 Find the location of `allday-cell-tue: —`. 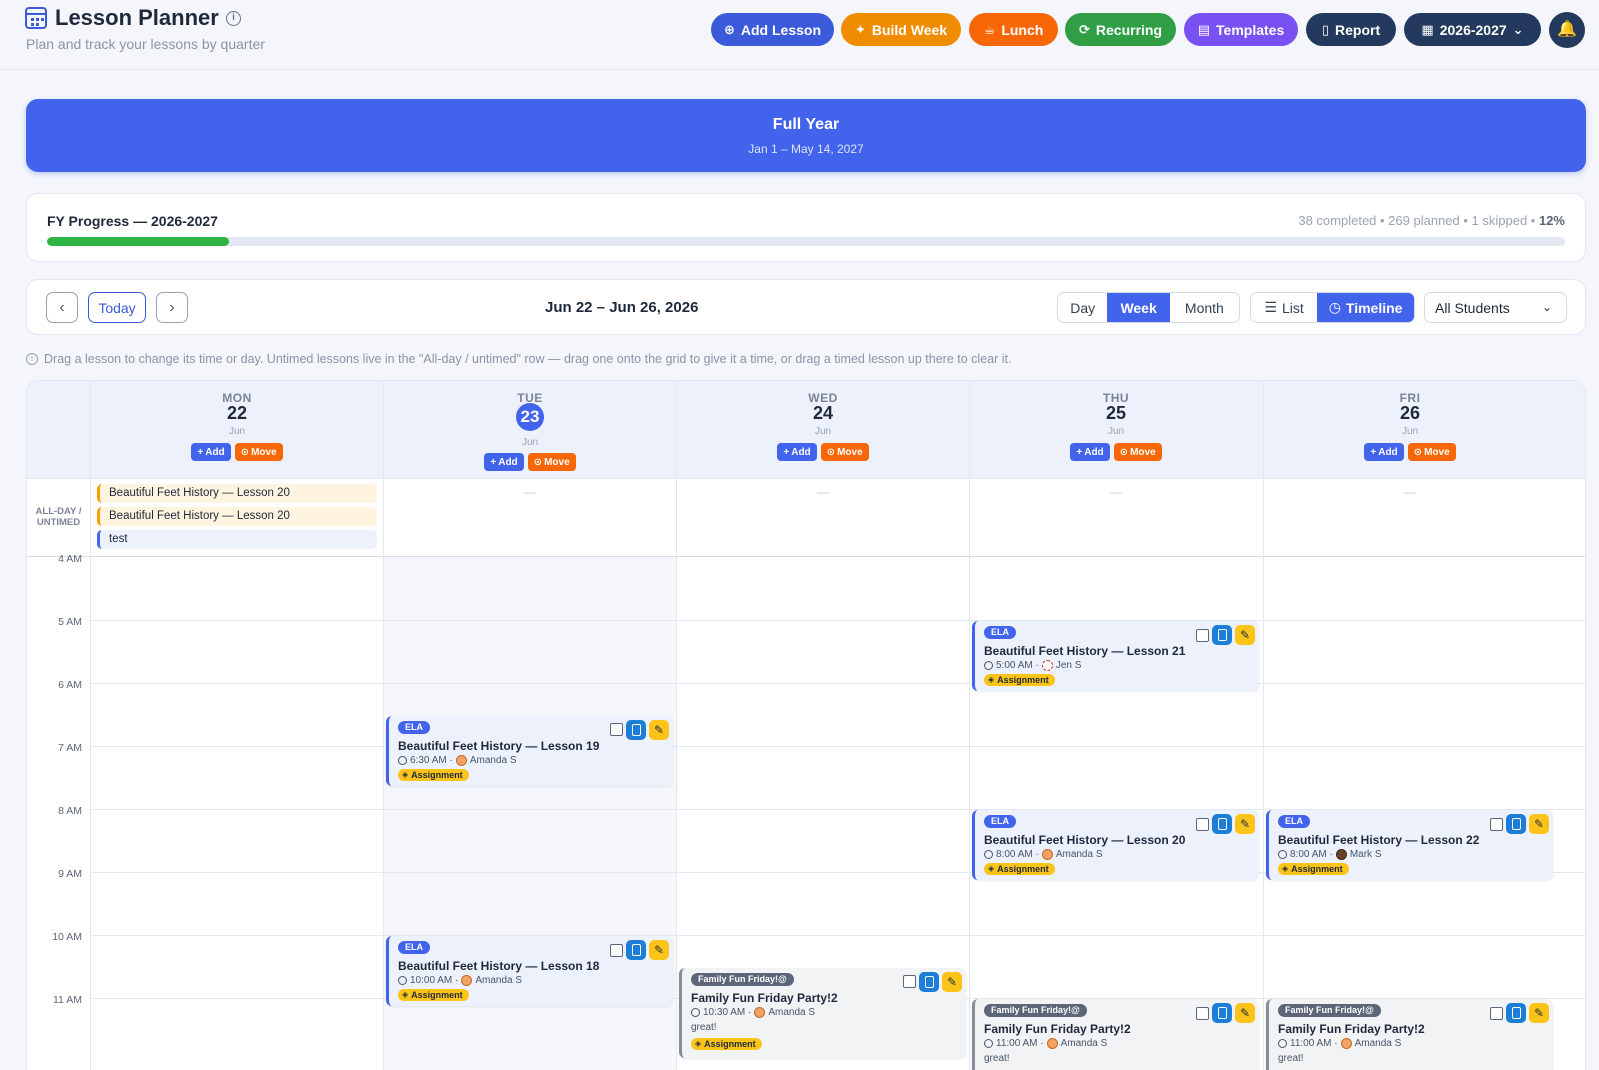

allday-cell-tue: — is located at coordinates (529, 518).